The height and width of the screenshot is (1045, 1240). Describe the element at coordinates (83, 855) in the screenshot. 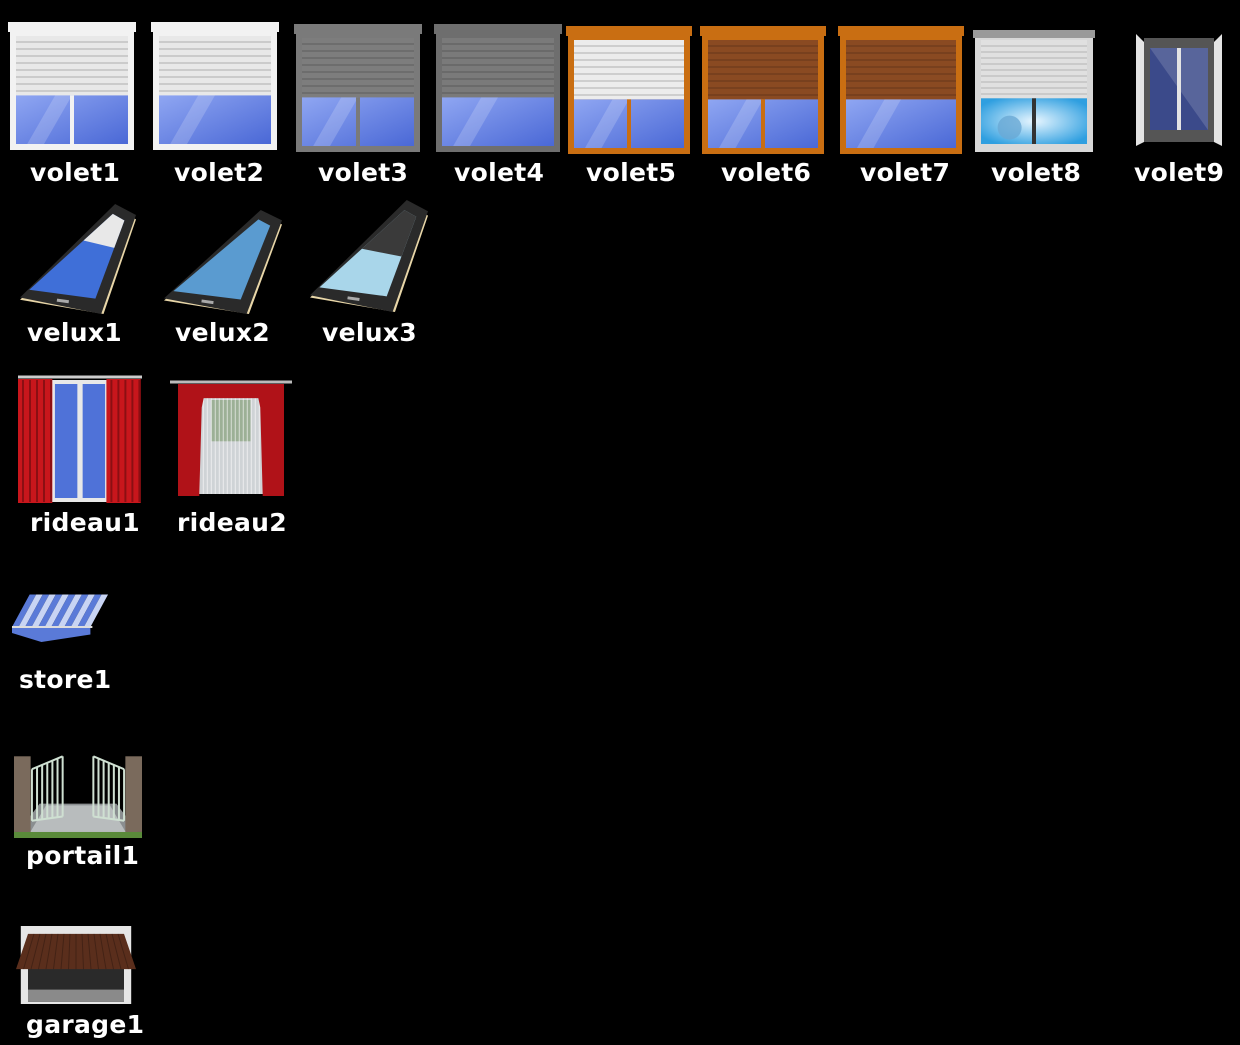

I see `icon-label: portail1` at that location.